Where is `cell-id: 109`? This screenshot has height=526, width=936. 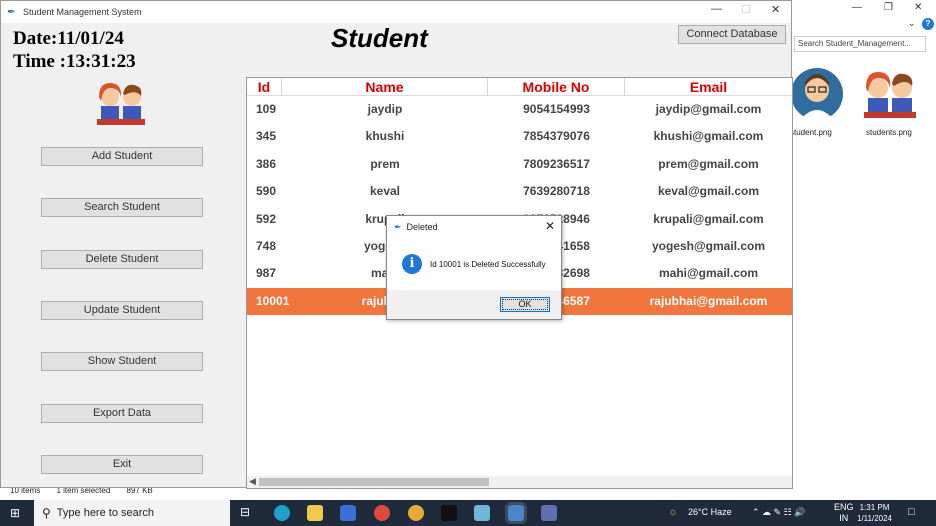 cell-id: 109 is located at coordinates (266, 109).